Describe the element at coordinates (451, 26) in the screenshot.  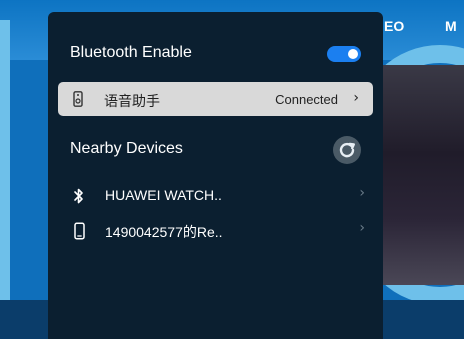
I see `background-tab-m: M` at that location.